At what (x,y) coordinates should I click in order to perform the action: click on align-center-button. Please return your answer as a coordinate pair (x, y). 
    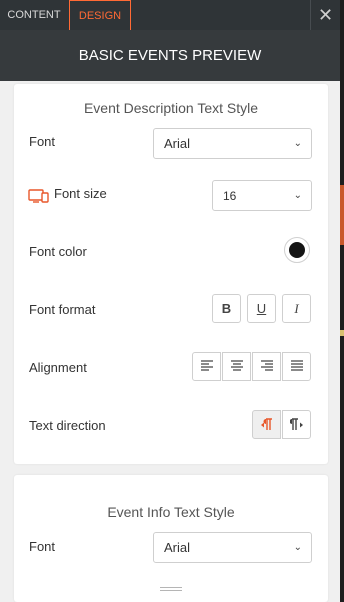
    Looking at the image, I should click on (236, 366).